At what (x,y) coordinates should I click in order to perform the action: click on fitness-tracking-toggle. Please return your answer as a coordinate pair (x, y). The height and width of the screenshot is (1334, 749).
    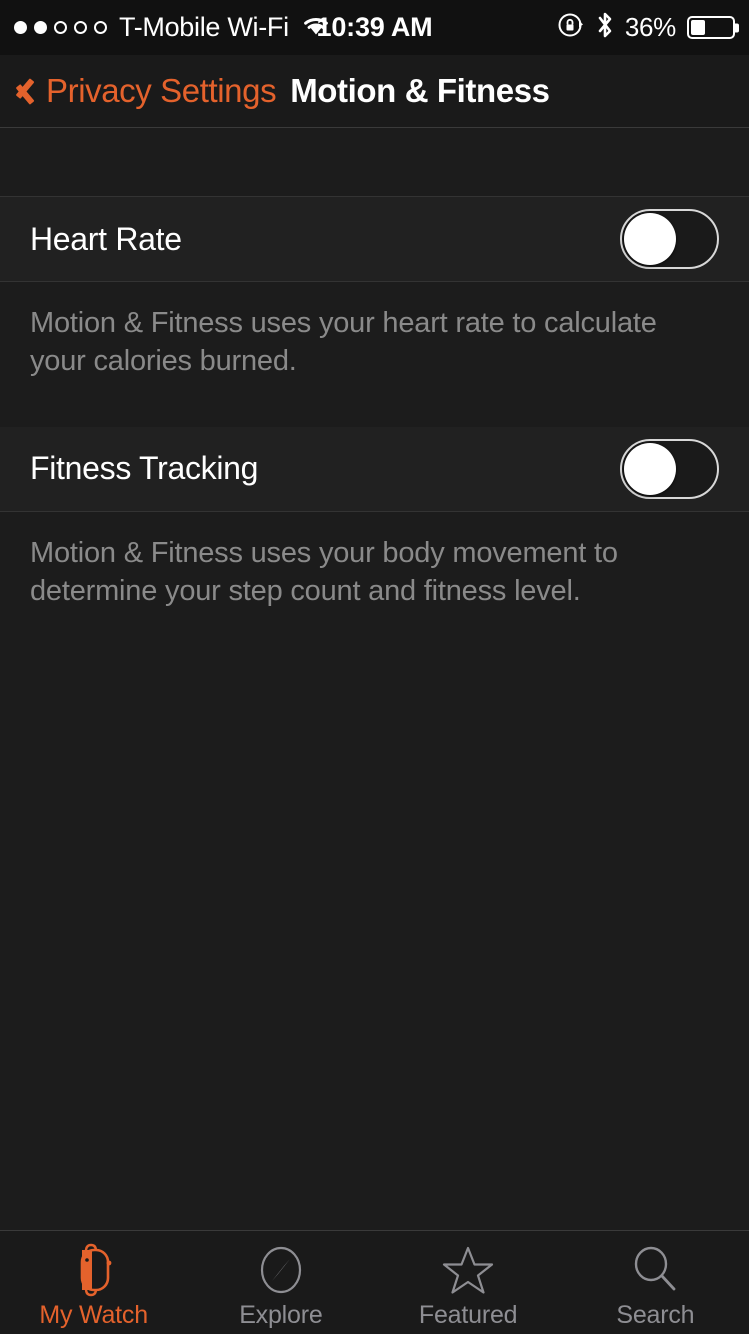
    Looking at the image, I should click on (669, 468).